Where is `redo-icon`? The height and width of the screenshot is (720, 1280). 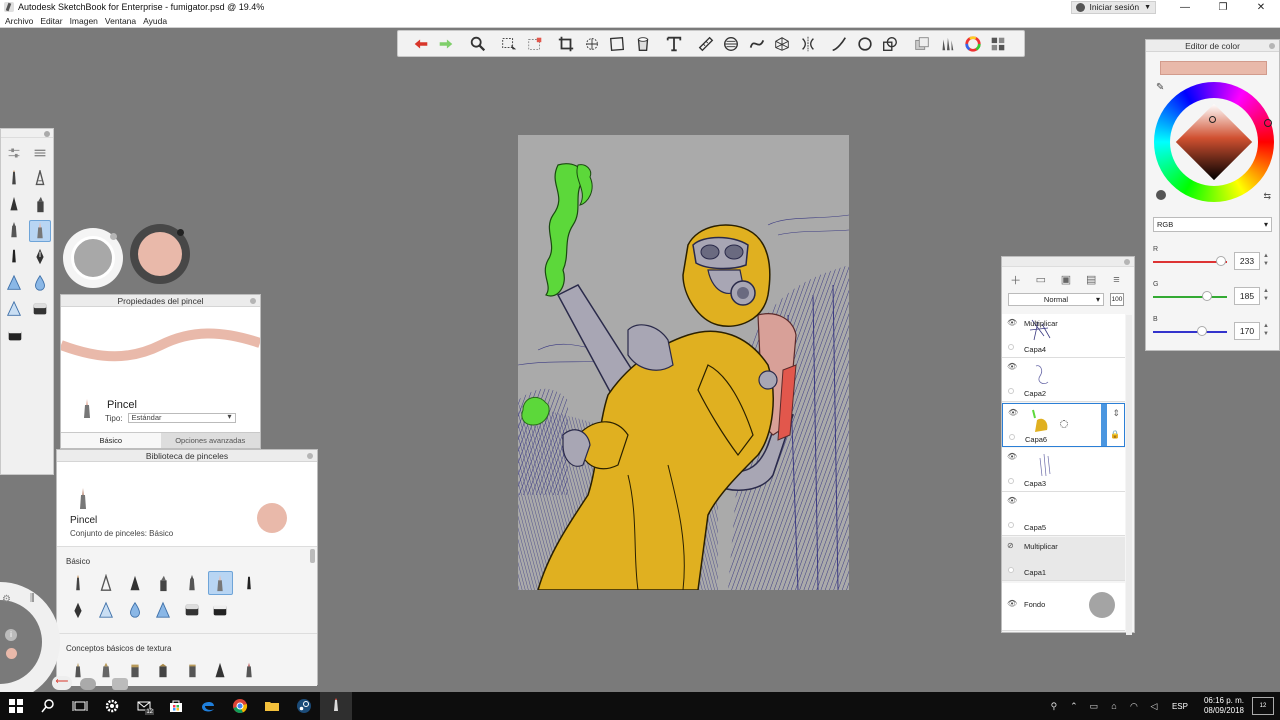
redo-icon is located at coordinates (88, 684).